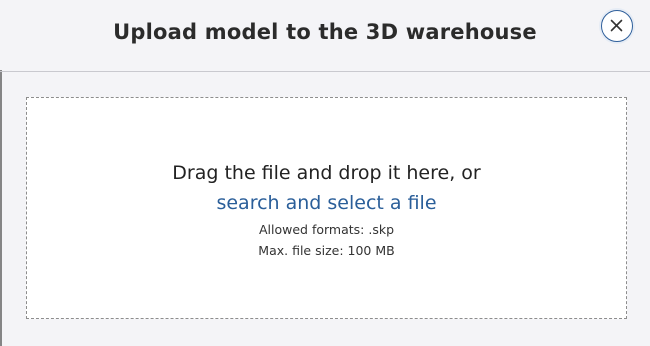  I want to click on close-icon, so click(616, 25).